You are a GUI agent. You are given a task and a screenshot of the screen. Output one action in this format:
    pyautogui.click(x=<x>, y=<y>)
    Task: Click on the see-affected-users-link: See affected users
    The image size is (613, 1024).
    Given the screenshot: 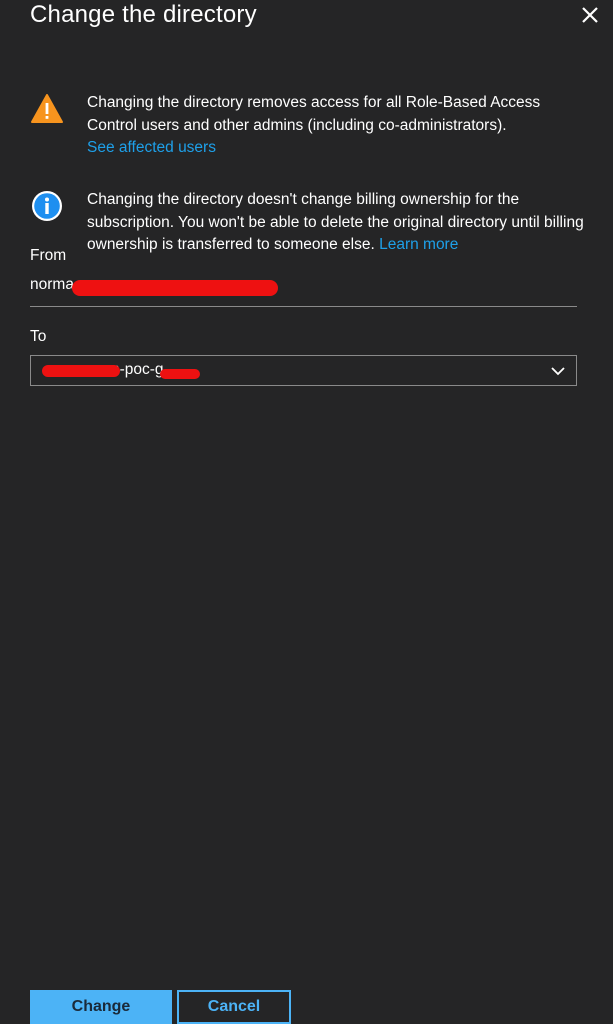 What is the action you would take?
    pyautogui.click(x=151, y=147)
    